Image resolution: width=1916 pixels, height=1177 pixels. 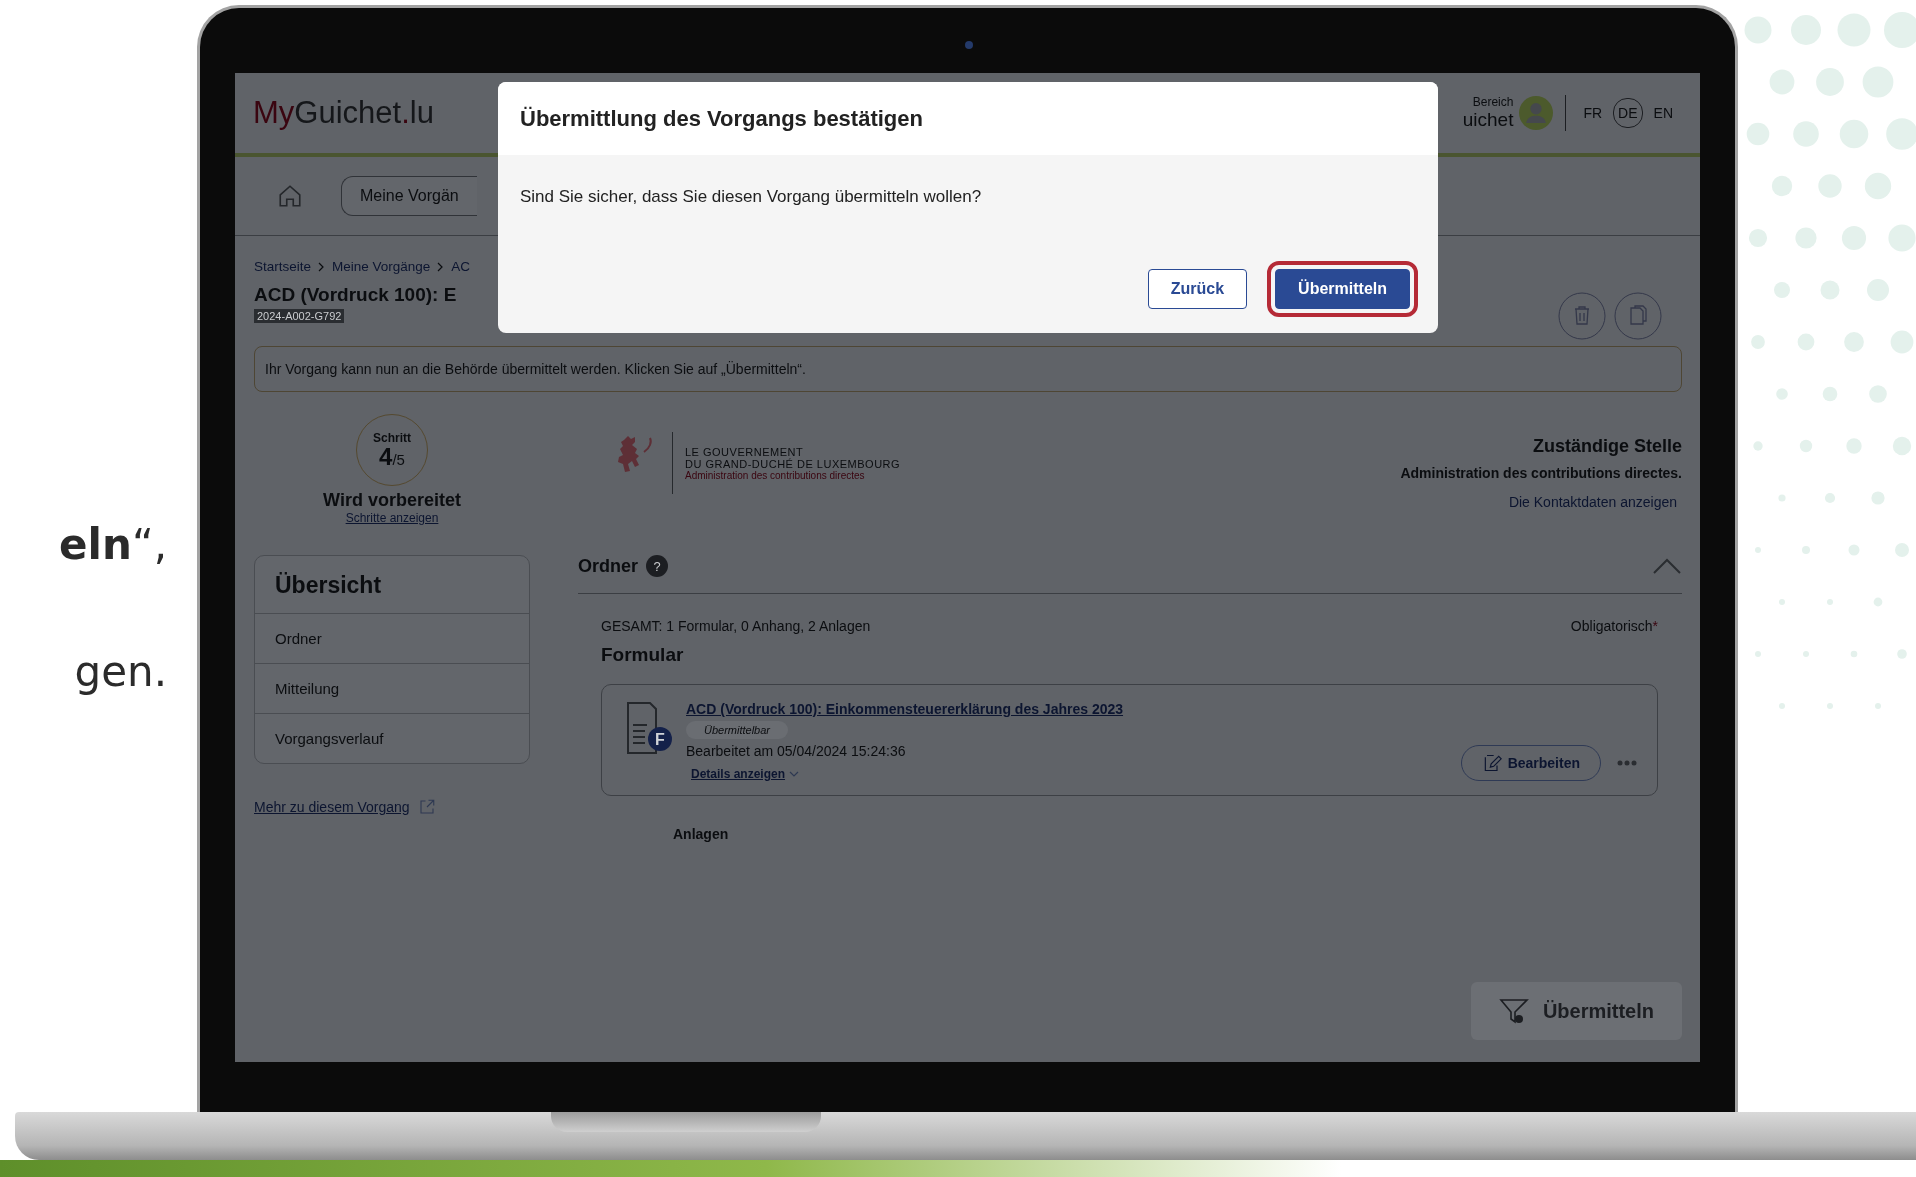 I want to click on language-button: EN, so click(x=1663, y=113).